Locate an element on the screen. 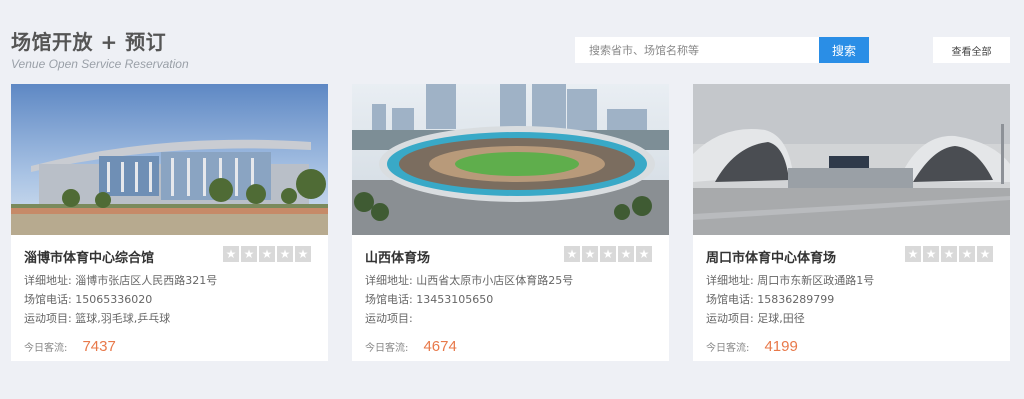 The image size is (1024, 399). venue-sports: 运动项目: 篮球,羽毛球,乒乓球 is located at coordinates (97, 318).